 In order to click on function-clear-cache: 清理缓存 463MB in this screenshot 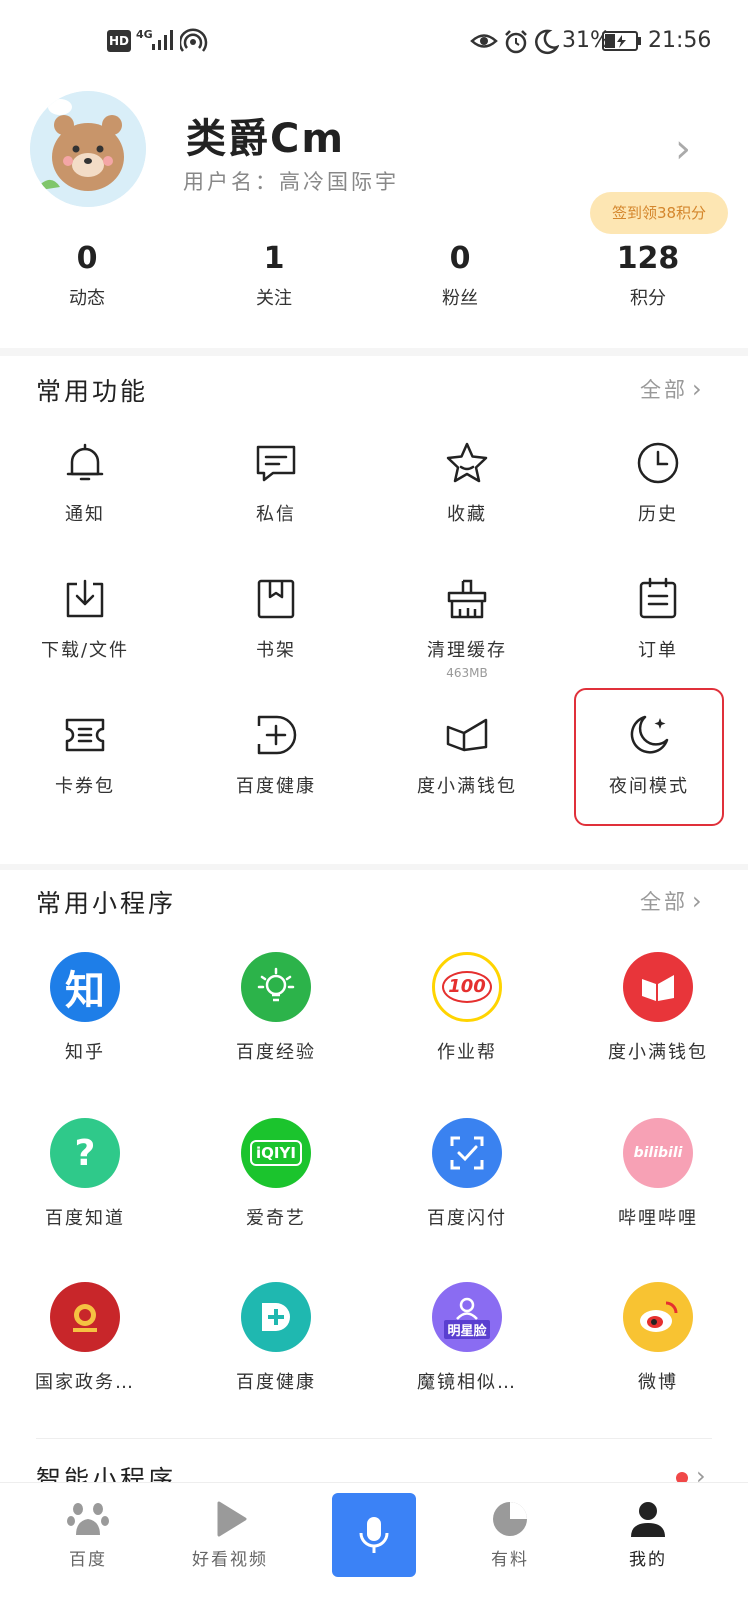, I will do `click(467, 628)`.